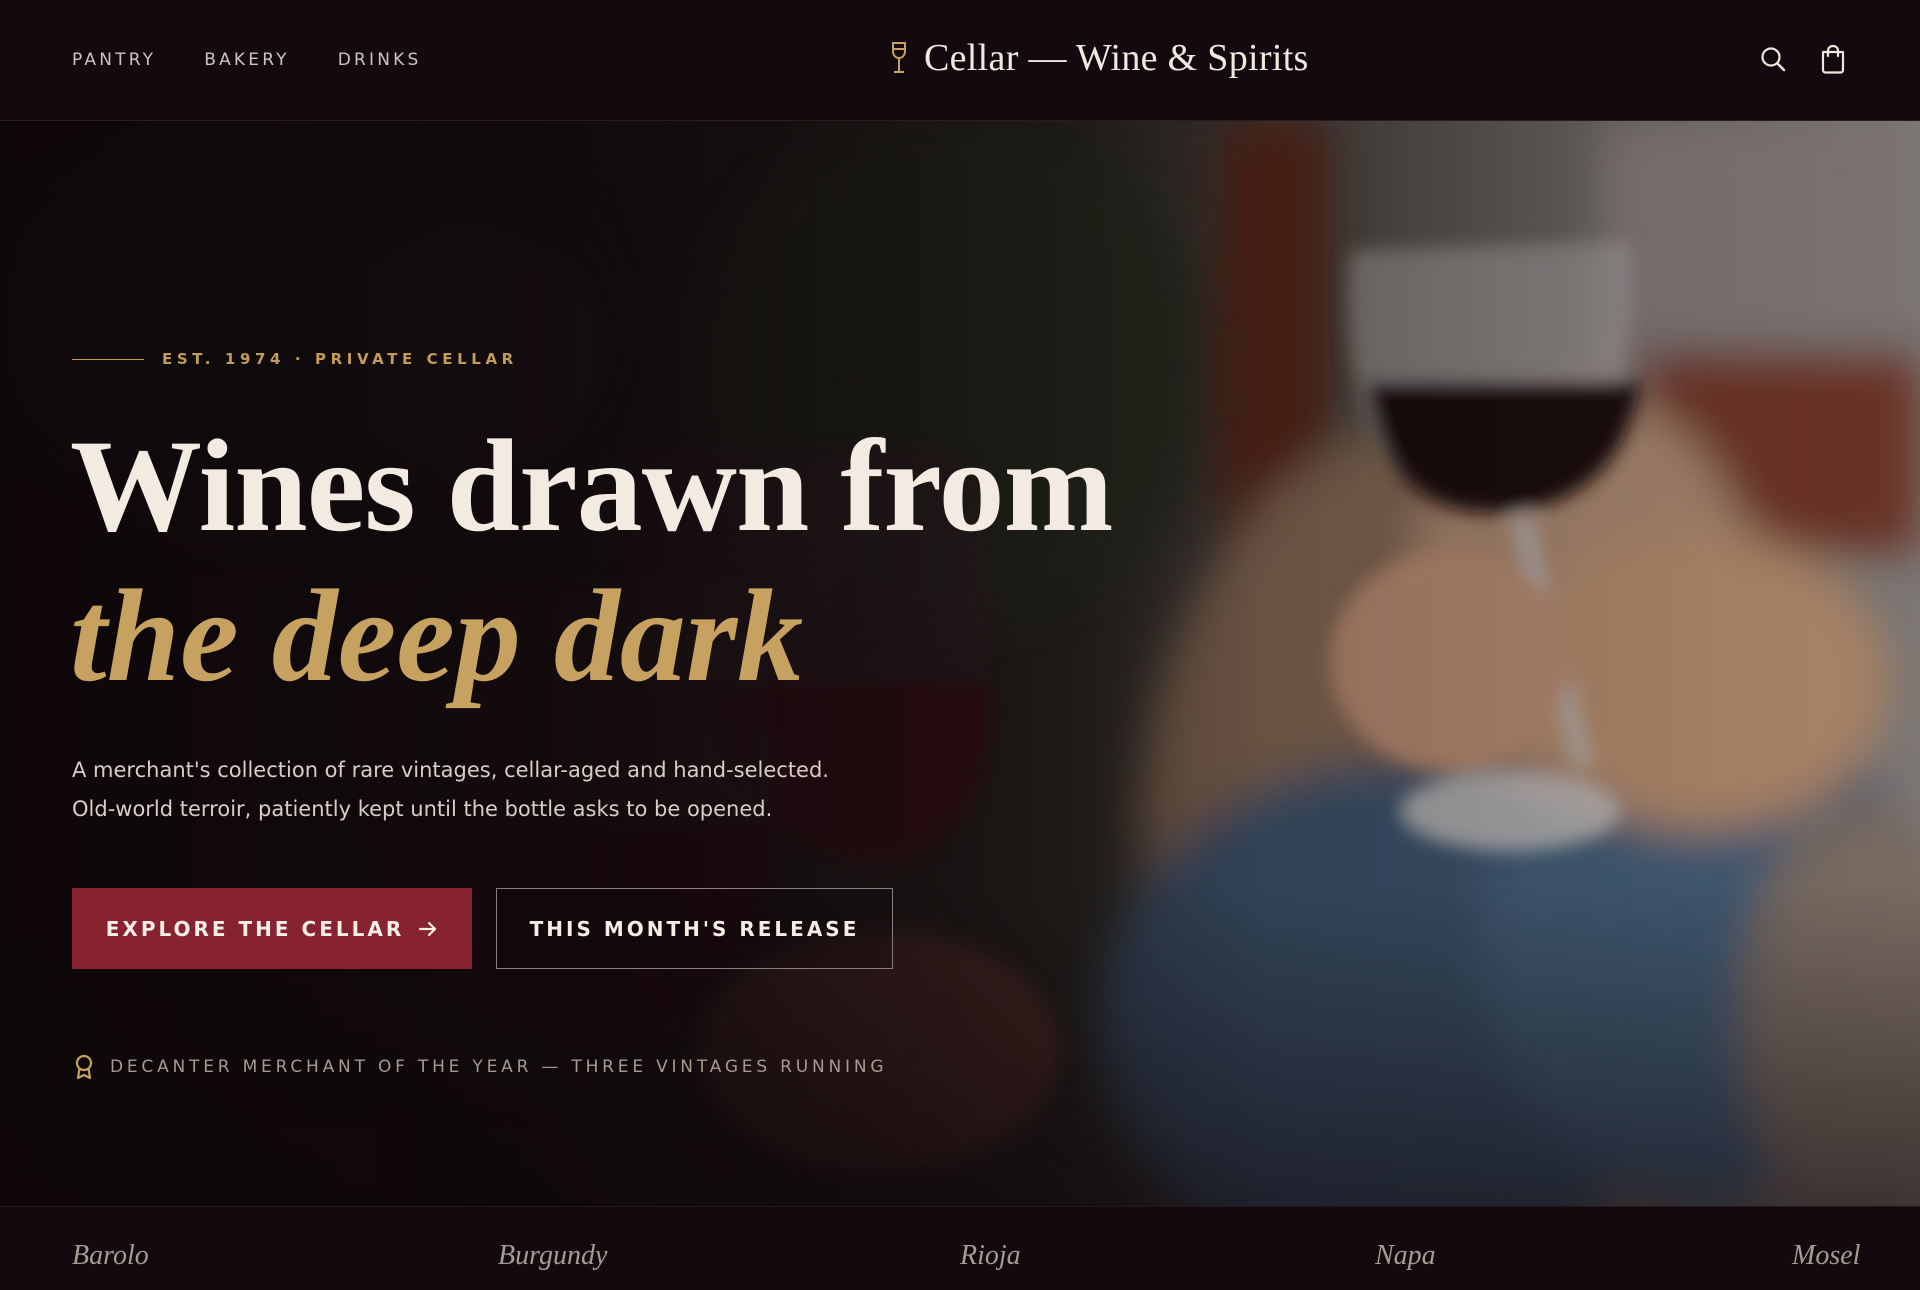  I want to click on brand-name: Cellar — Wine & Spirits, so click(1116, 58).